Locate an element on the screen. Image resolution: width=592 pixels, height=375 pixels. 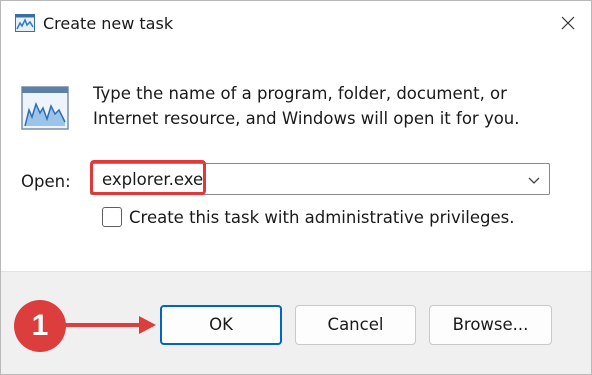
step-number-badge: 1 is located at coordinates (40, 326).